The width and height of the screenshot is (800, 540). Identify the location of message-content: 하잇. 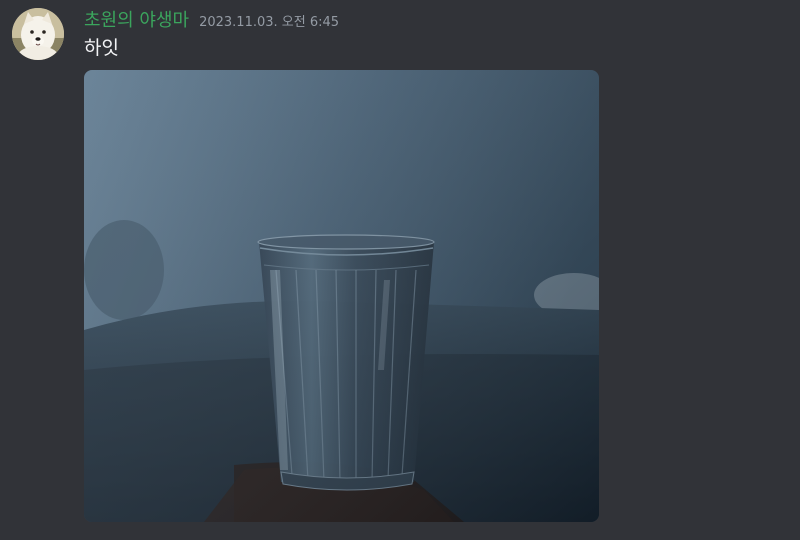
(101, 48).